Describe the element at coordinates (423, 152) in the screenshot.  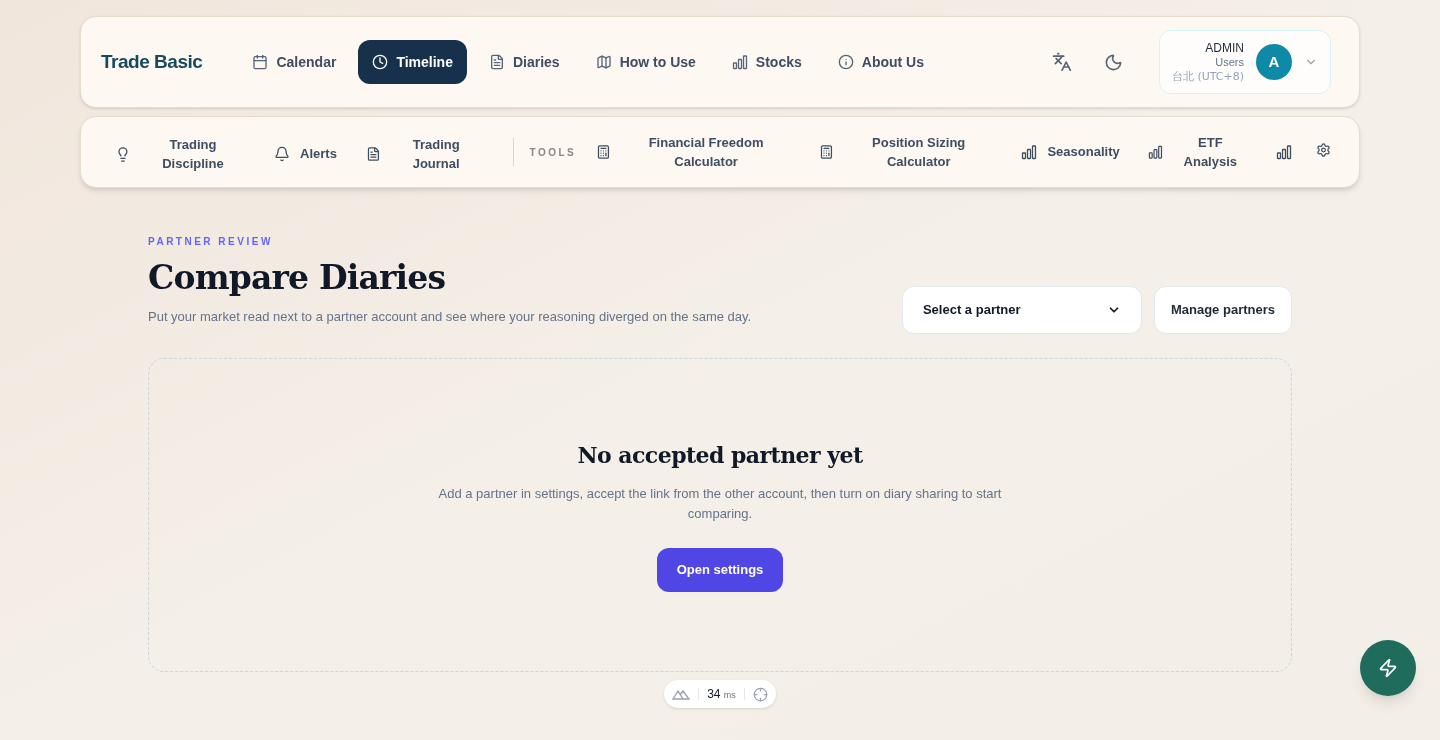
I see `secondary-nav-link: Trading Journal` at that location.